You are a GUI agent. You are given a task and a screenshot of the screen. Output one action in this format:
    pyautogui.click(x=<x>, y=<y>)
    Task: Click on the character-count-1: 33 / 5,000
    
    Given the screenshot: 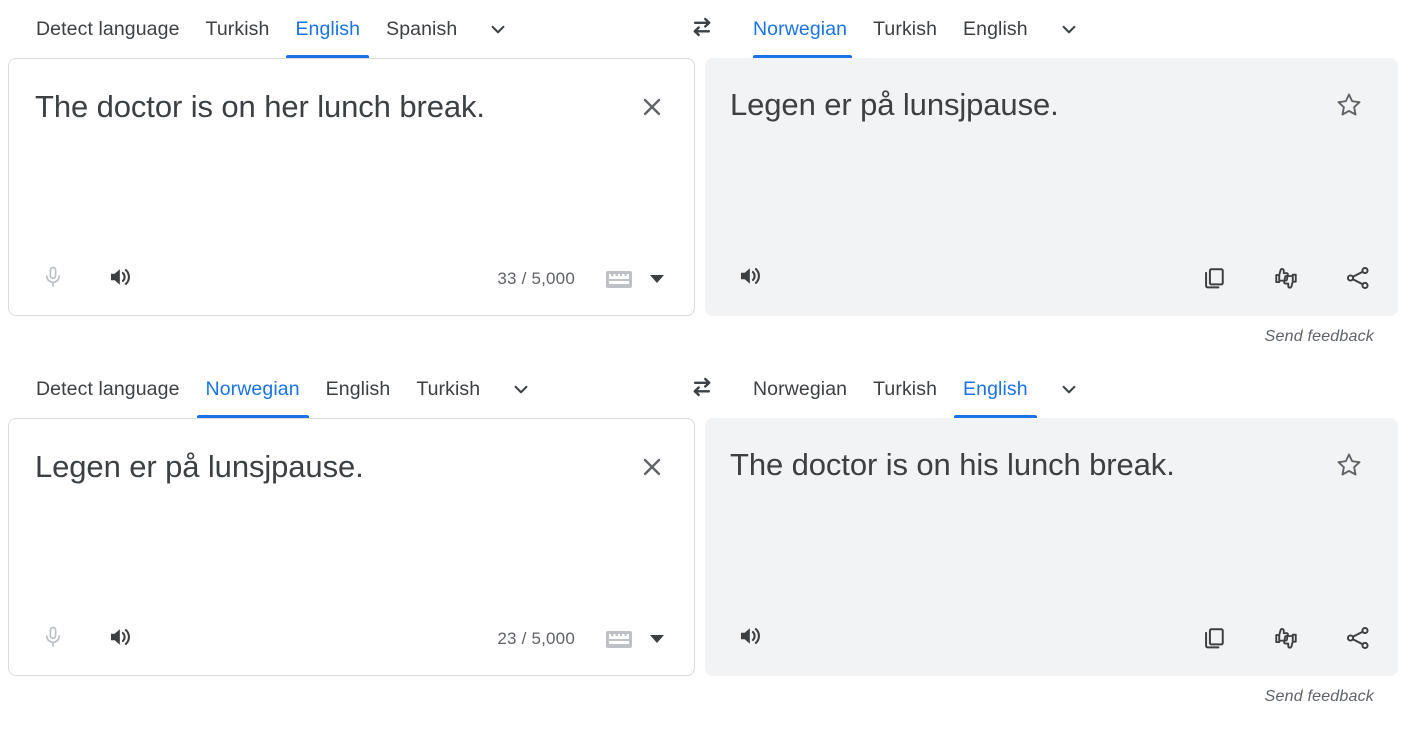 What is the action you would take?
    pyautogui.click(x=536, y=278)
    